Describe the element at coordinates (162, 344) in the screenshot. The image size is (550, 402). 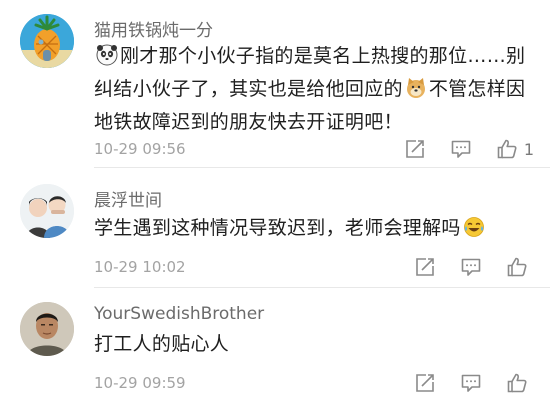
I see `comment-text-content: 打工人的贴心人` at that location.